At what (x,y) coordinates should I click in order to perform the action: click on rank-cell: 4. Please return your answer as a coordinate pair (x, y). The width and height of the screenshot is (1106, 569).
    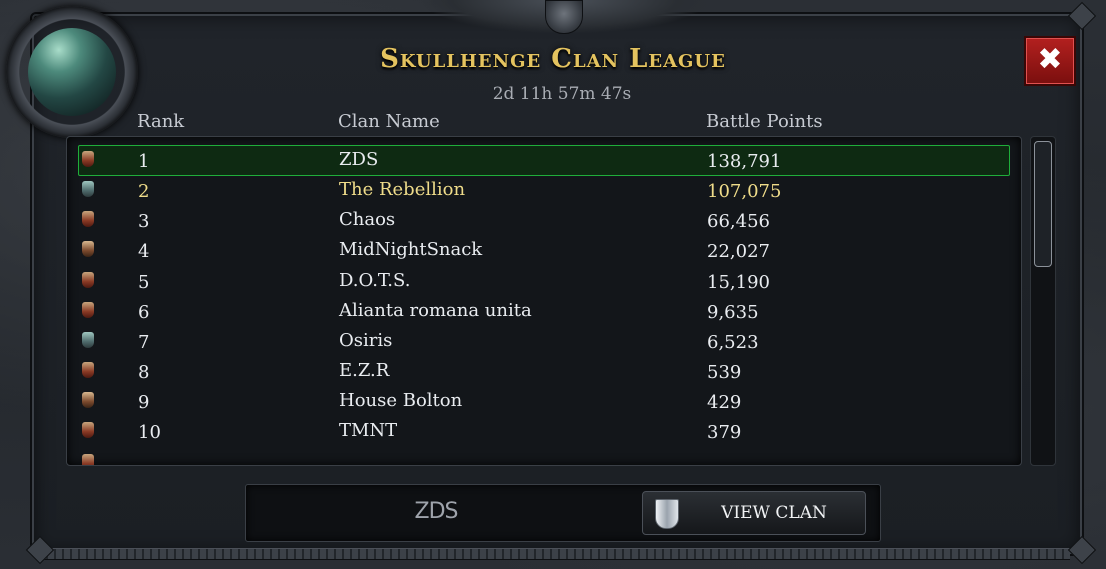
    Looking at the image, I should click on (144, 251).